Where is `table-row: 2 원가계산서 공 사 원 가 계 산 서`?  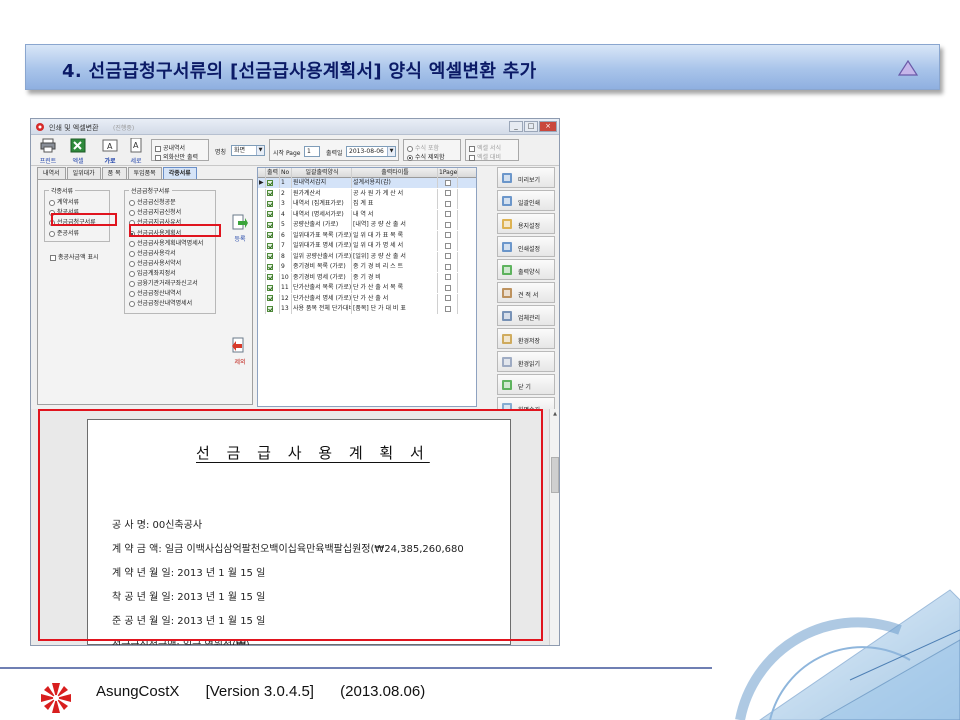 table-row: 2 원가계산서 공 사 원 가 계 산 서 is located at coordinates (367, 193).